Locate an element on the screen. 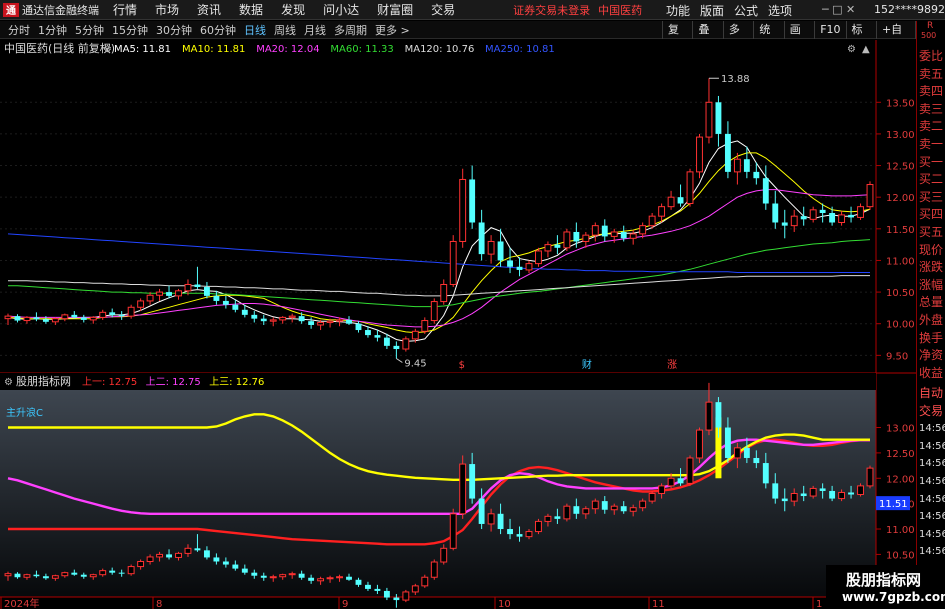  menu-item-trade: 交易 is located at coordinates (443, 9).